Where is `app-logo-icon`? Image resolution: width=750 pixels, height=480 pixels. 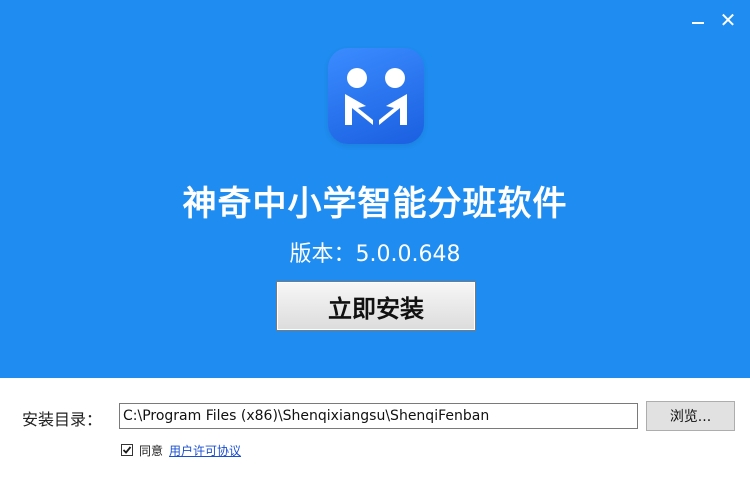 app-logo-icon is located at coordinates (376, 96).